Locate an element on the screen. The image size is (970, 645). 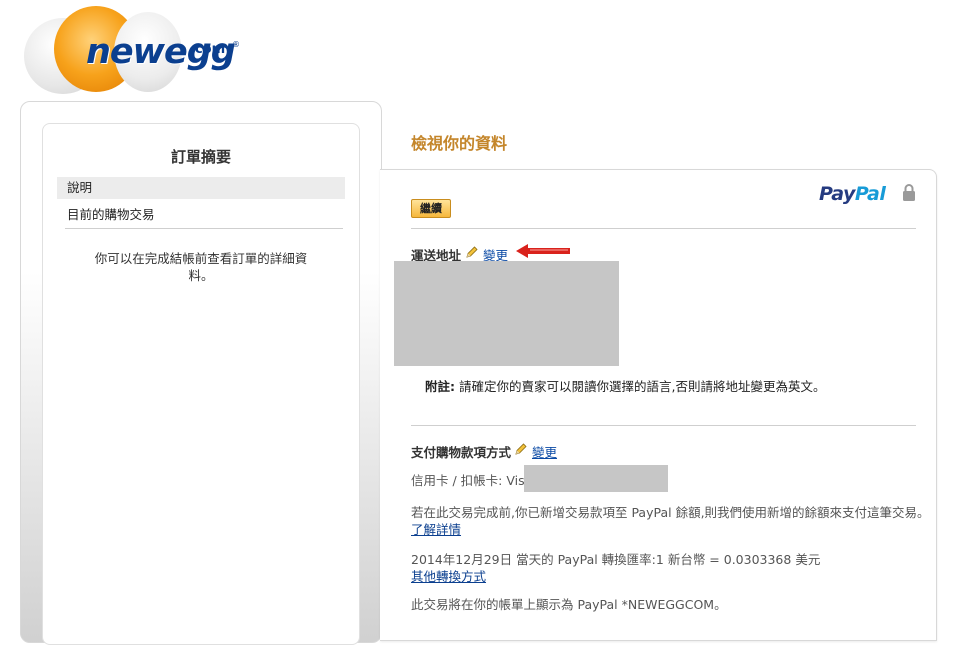
paypal-logo: PayPal is located at coordinates (852, 194).